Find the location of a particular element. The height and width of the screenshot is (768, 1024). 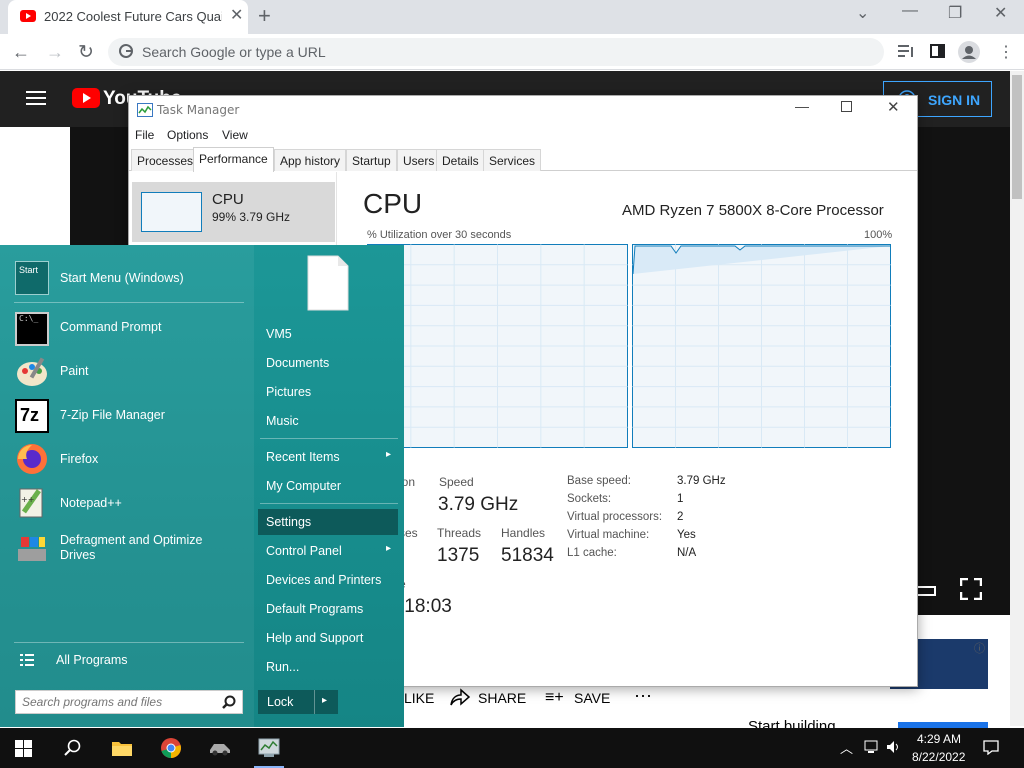

fullscreen-icon is located at coordinates (971, 589).